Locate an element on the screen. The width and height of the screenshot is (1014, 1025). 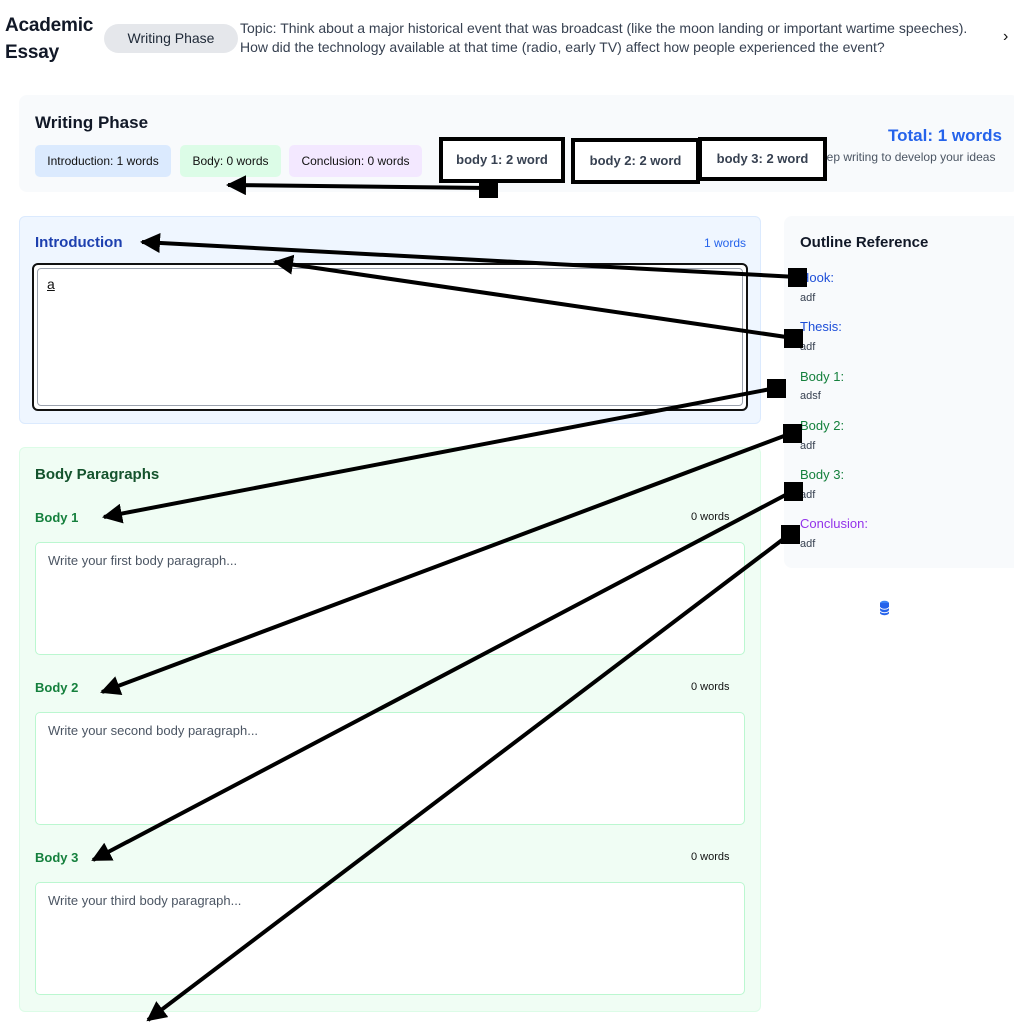
body-count-pill: Body: 0 words is located at coordinates (230, 161).